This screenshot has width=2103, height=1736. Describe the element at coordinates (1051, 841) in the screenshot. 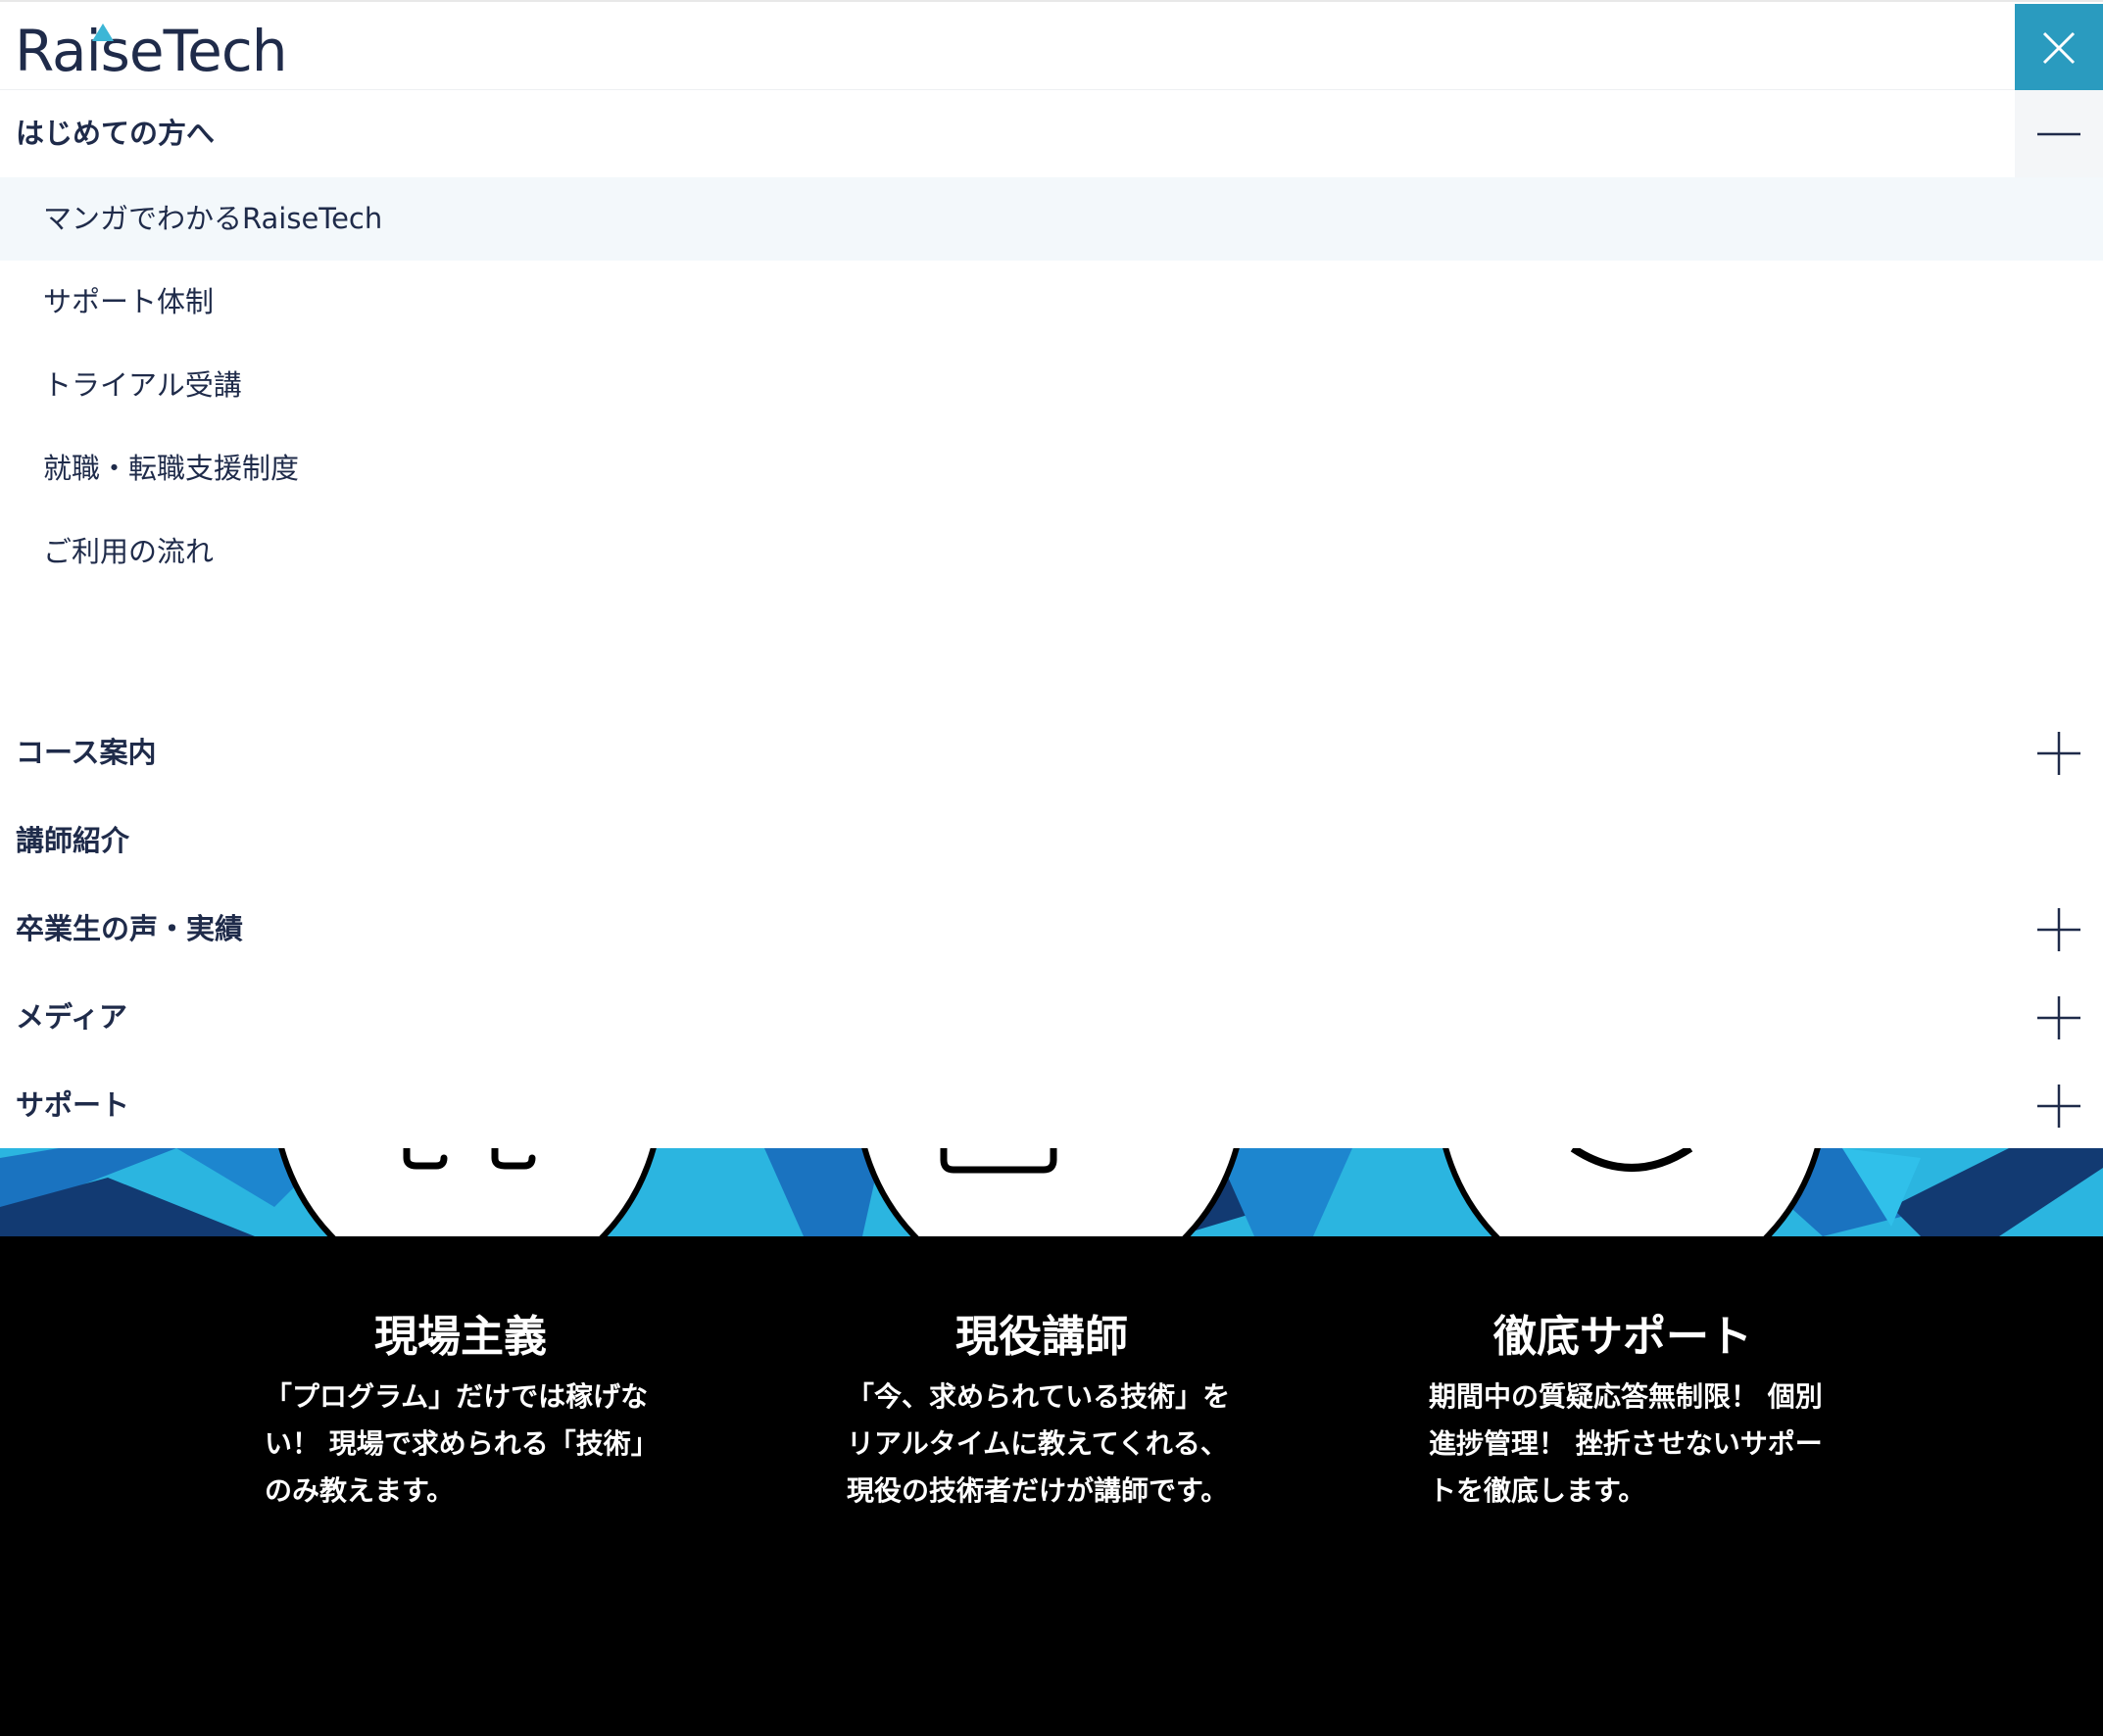

I see `menu-section-instructors: 講師紹介` at that location.